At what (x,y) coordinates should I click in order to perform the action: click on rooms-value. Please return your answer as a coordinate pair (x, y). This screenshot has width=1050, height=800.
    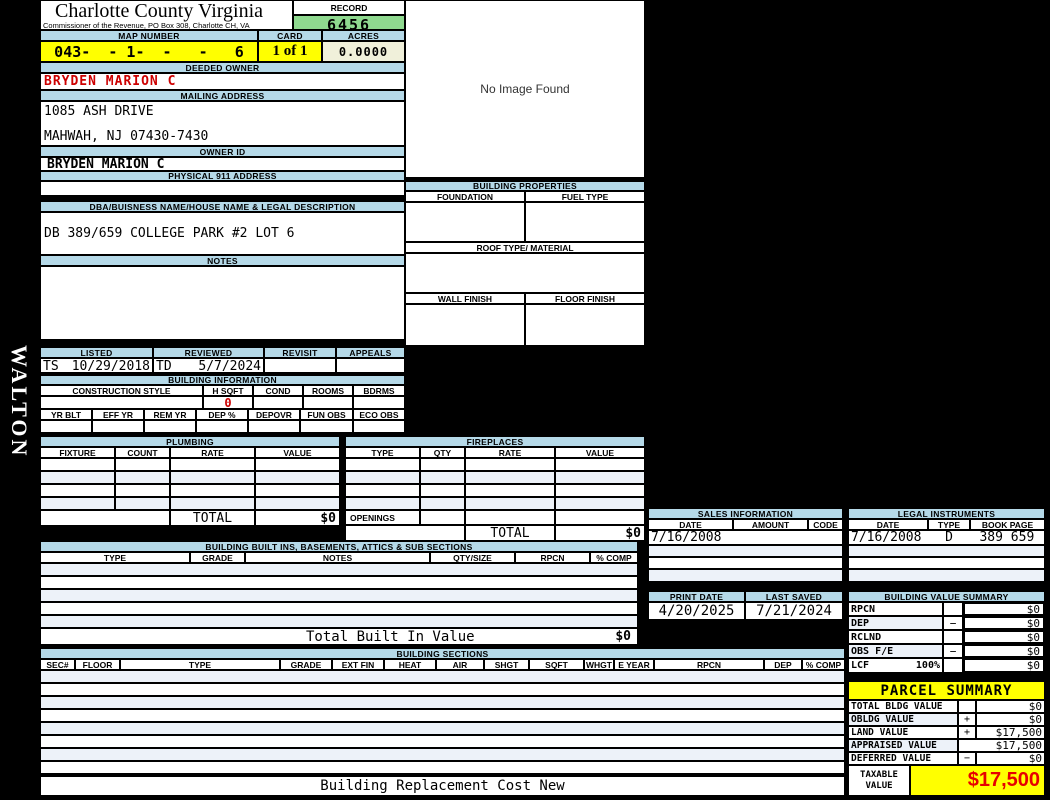
    Looking at the image, I should click on (328, 402).